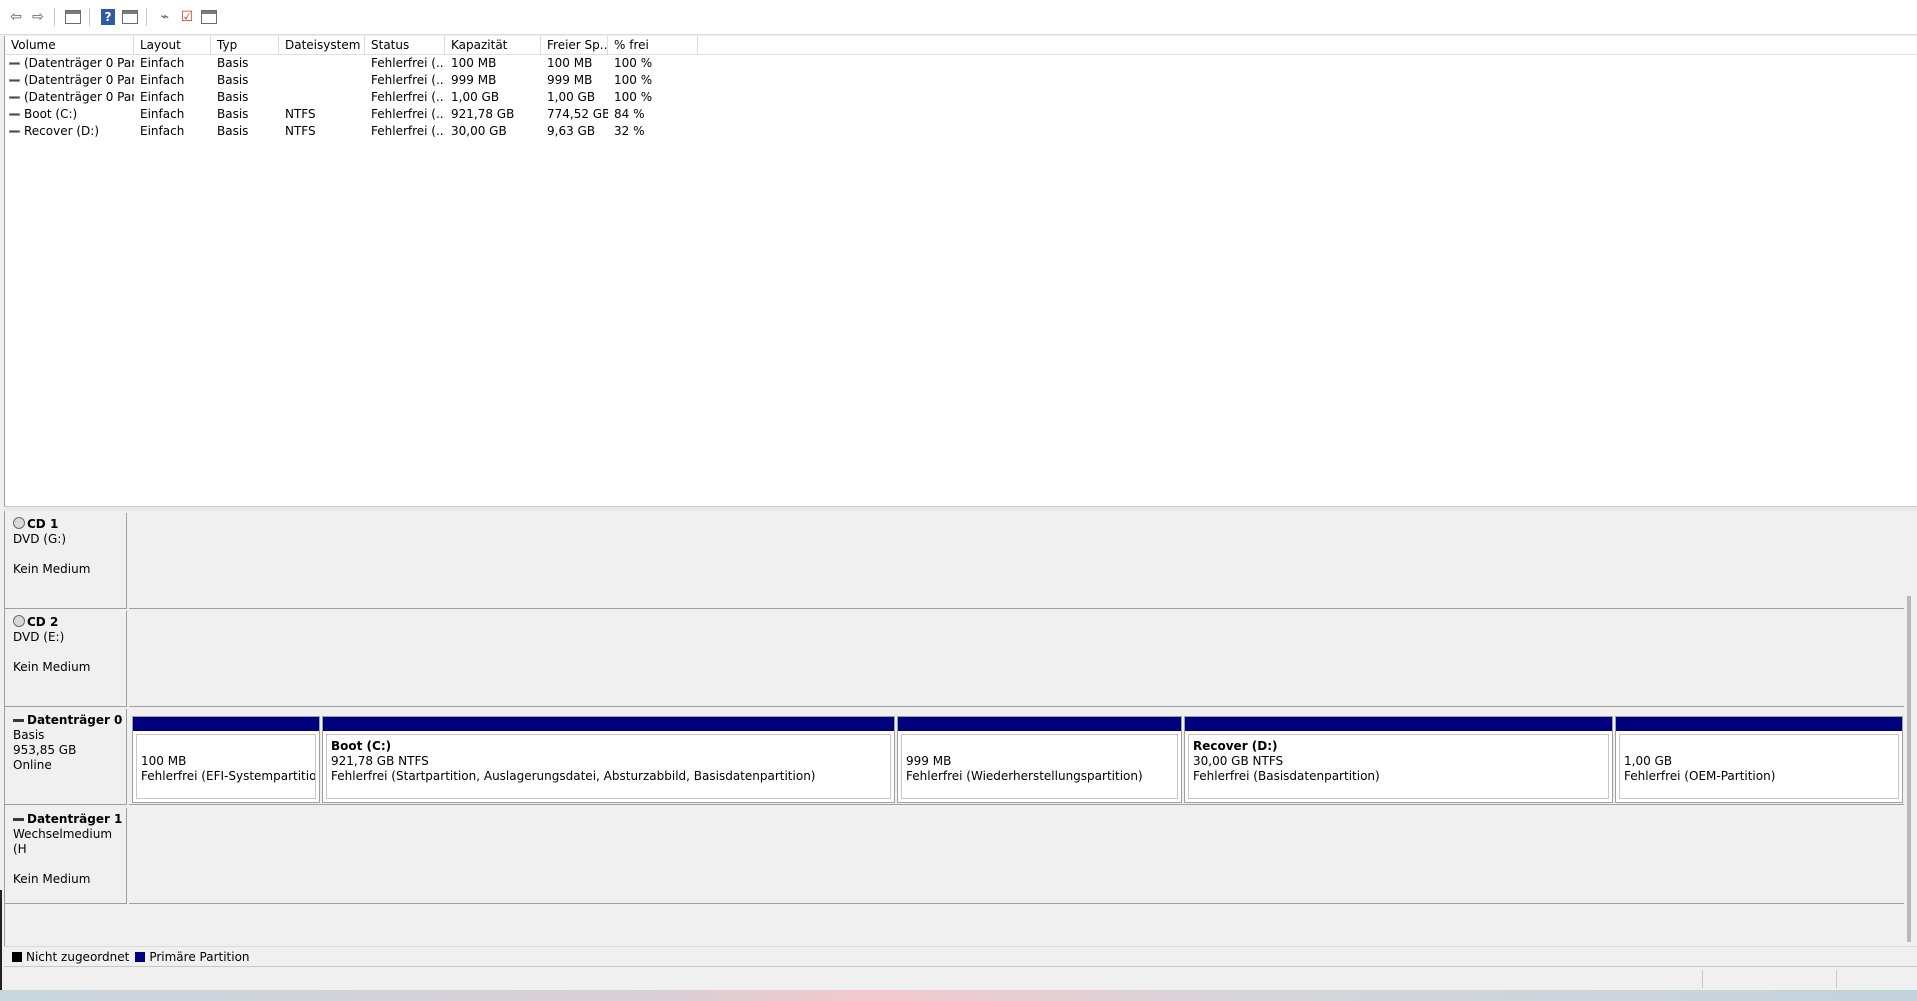 This screenshot has width=1917, height=1001. What do you see at coordinates (164, 761) in the screenshot?
I see `partition-size: 100 MB` at bounding box center [164, 761].